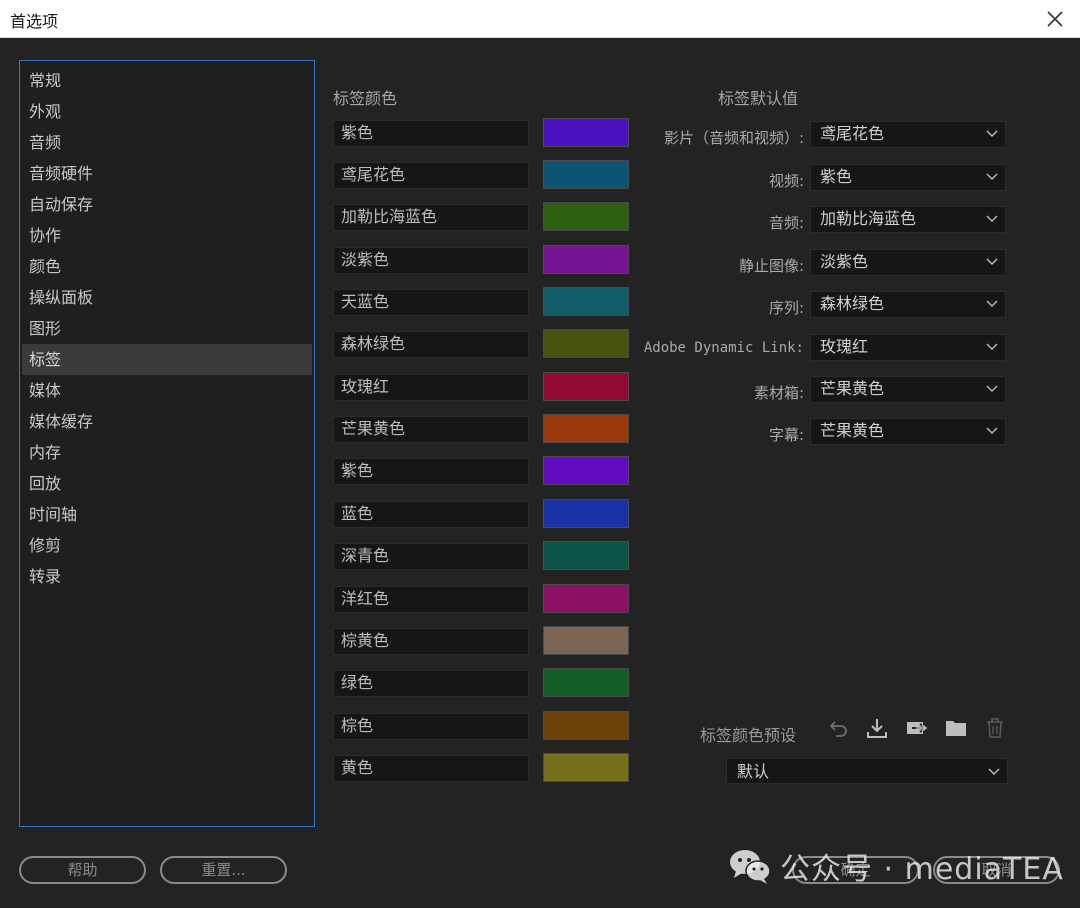 The height and width of the screenshot is (908, 1080). Describe the element at coordinates (916, 728) in the screenshot. I see `export-icon` at that location.